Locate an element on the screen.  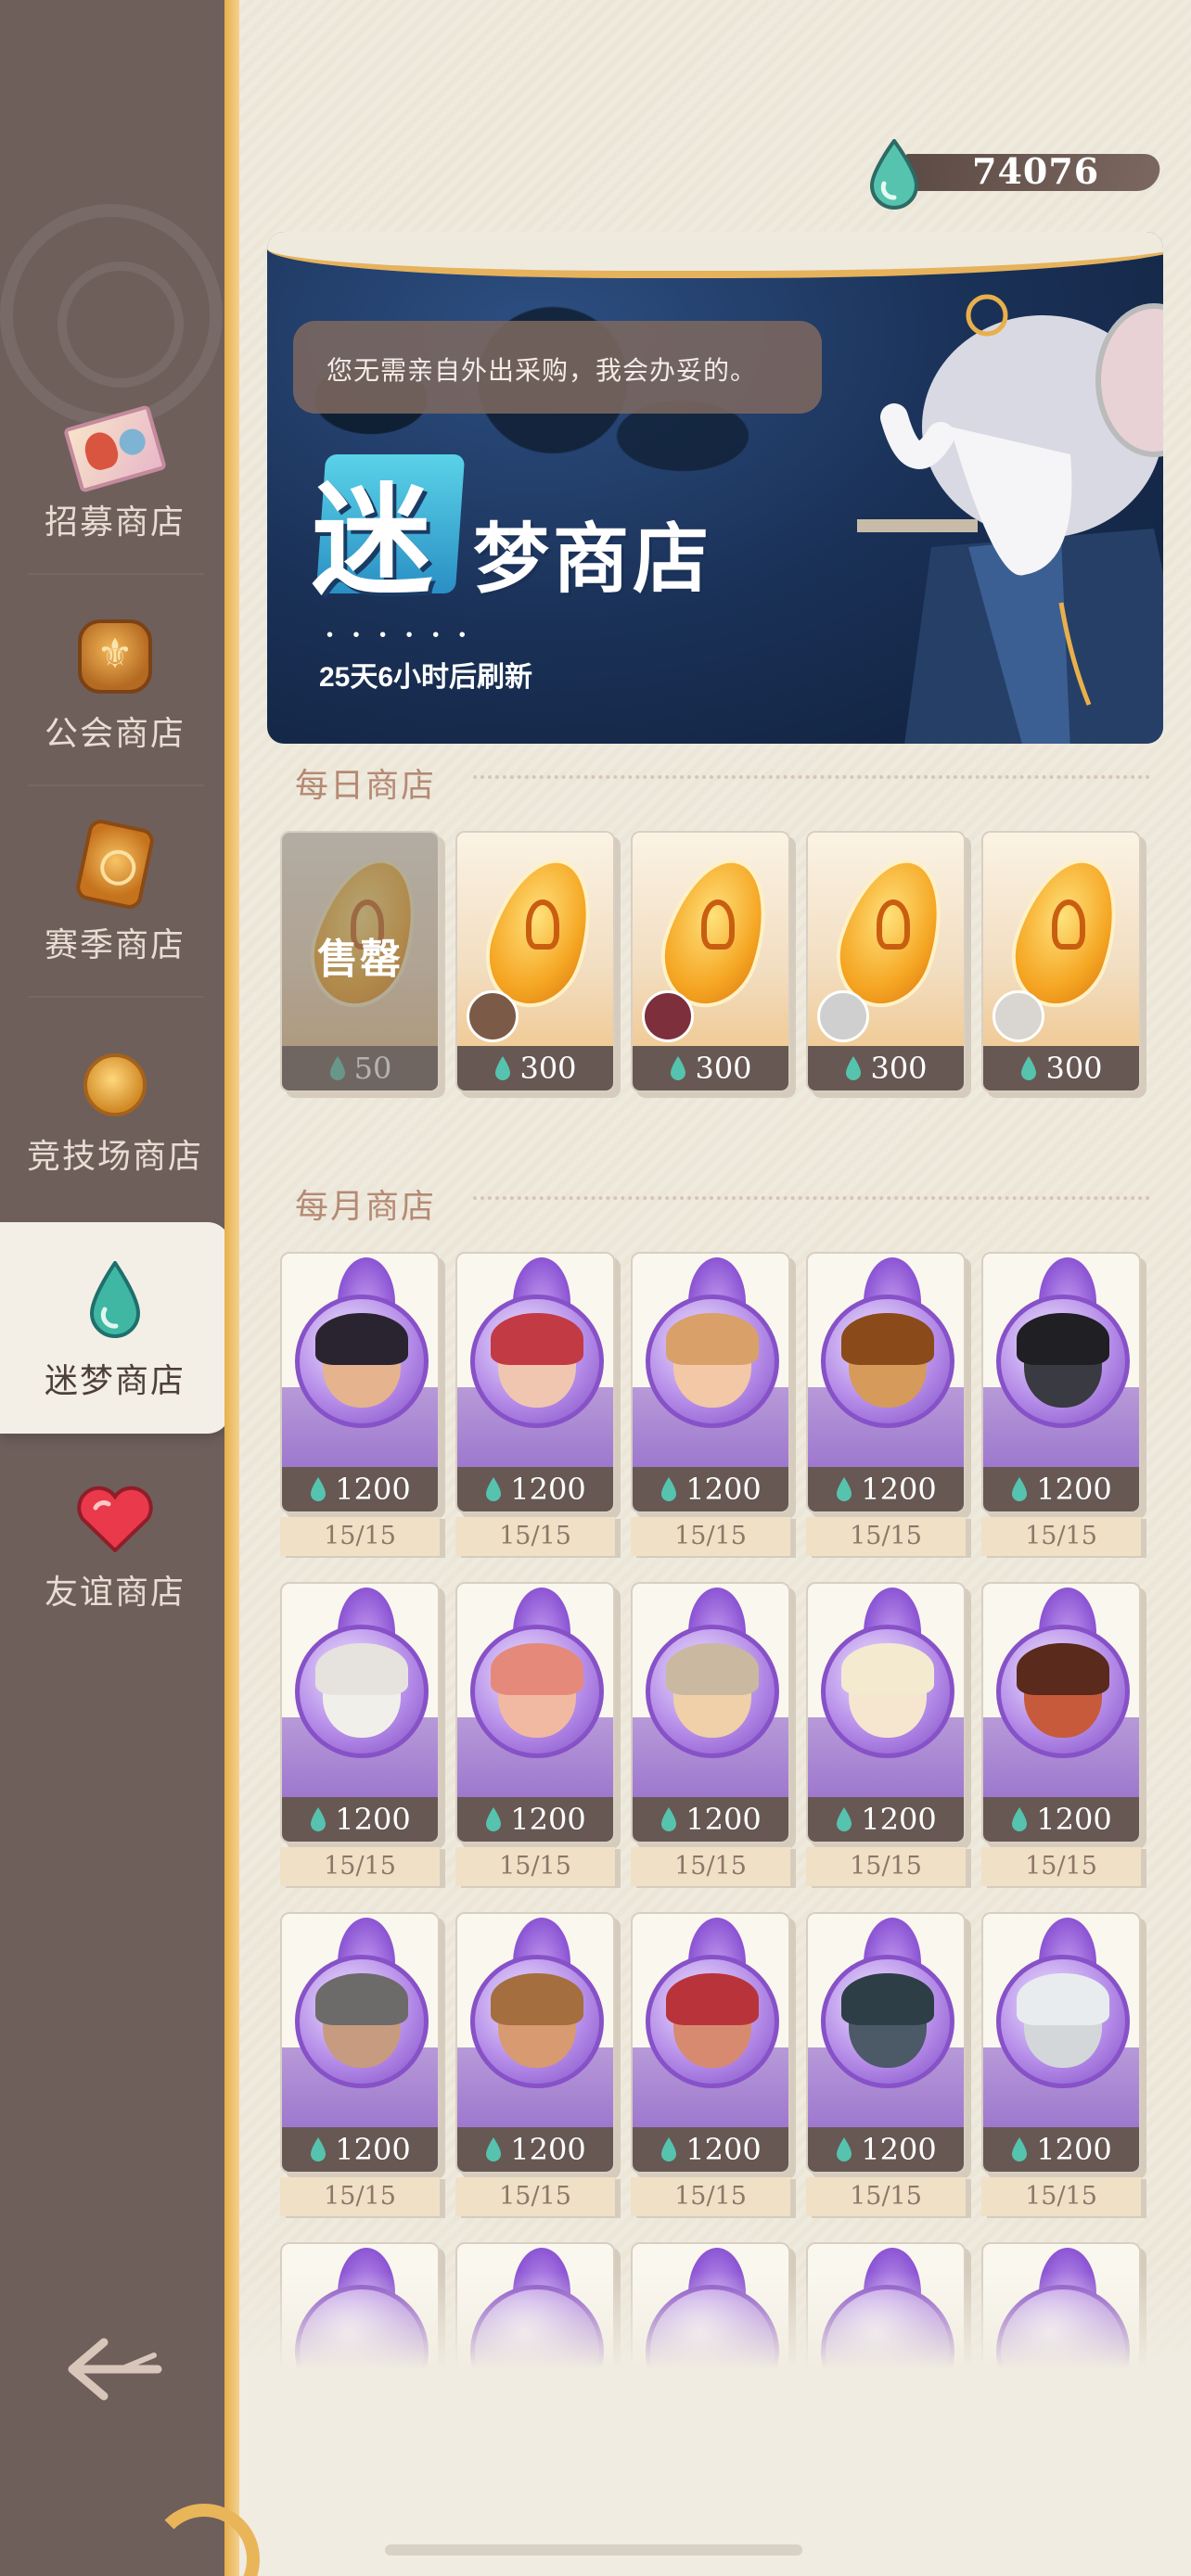
banner-dots: • • • • • • is located at coordinates (400, 635).